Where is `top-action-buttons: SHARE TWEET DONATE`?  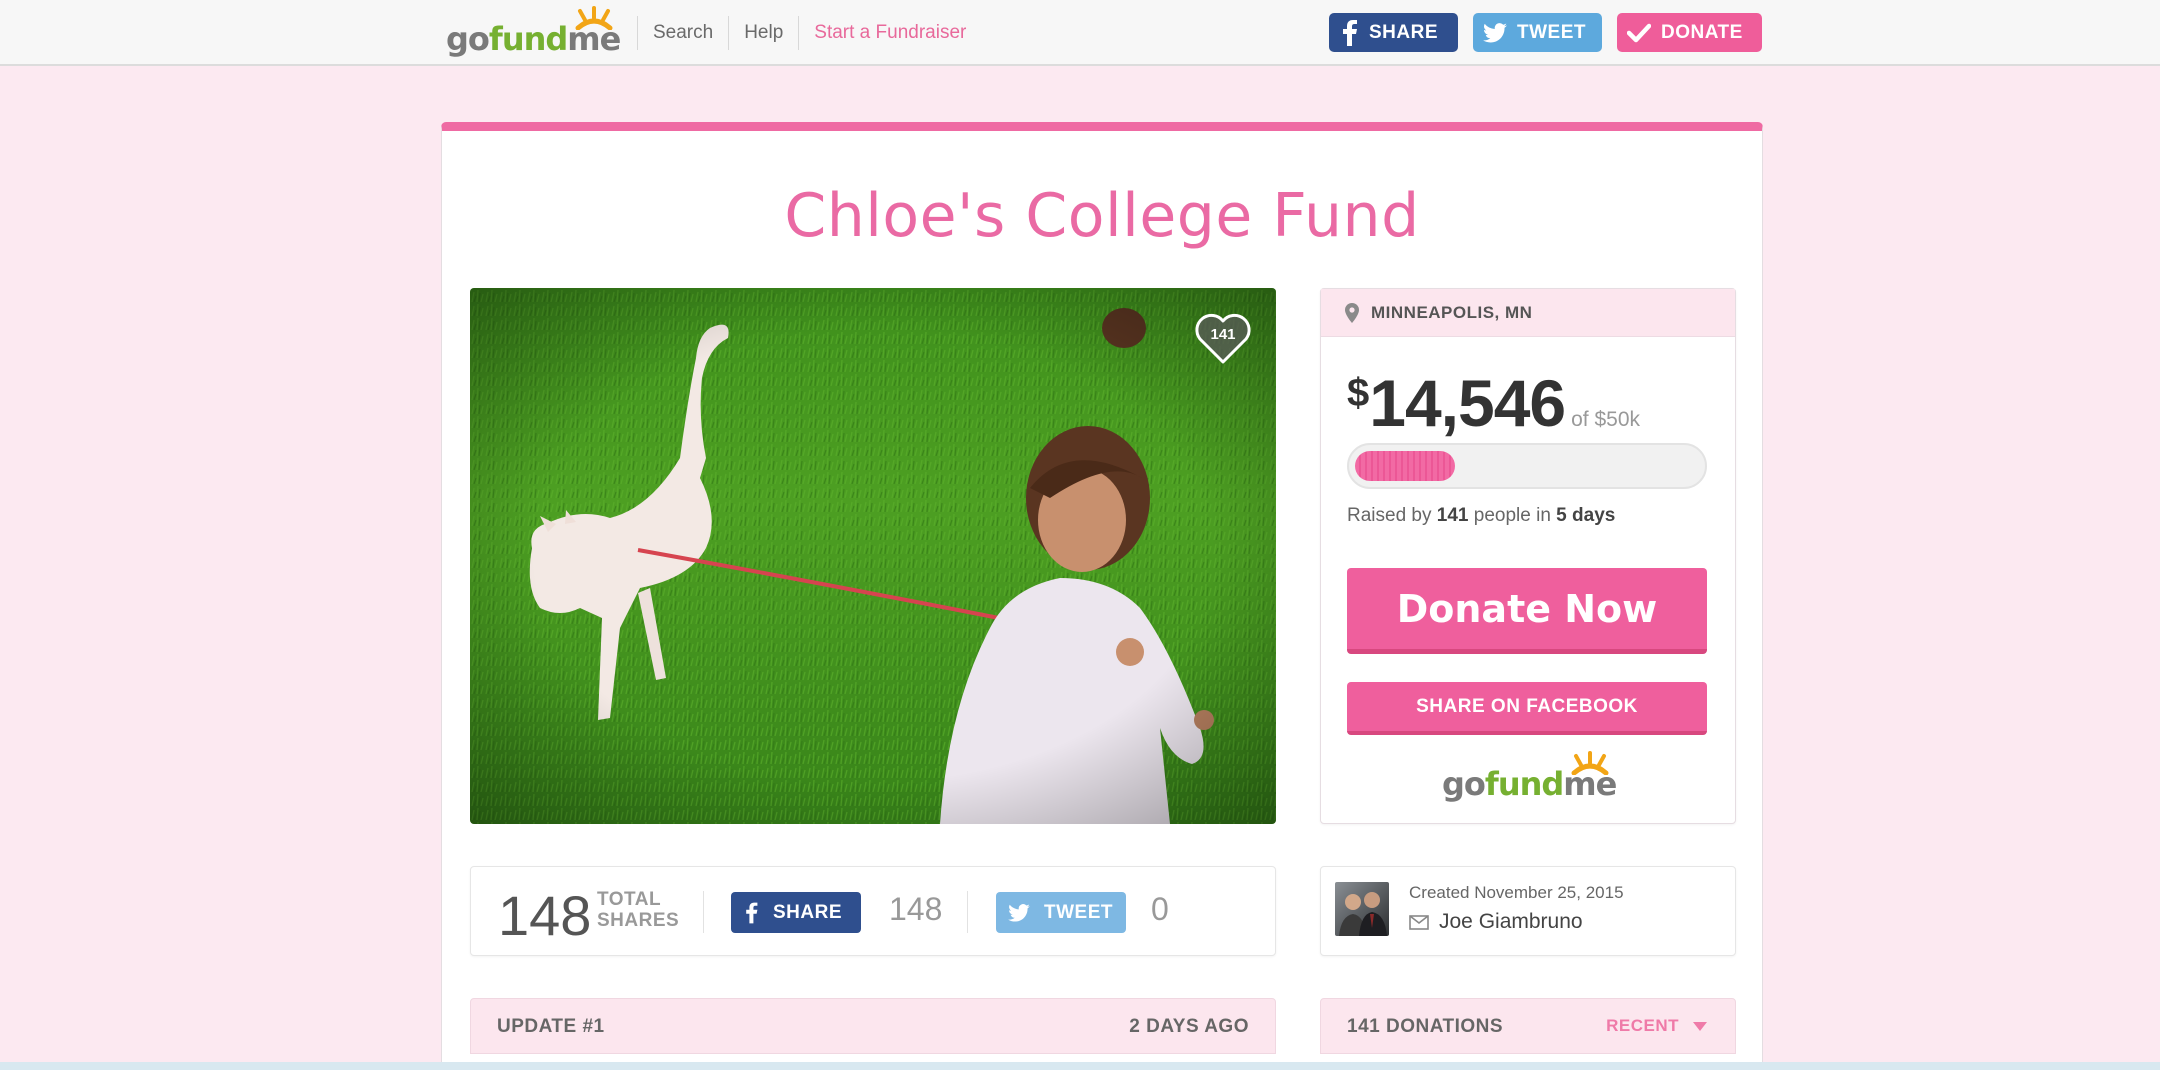 top-action-buttons: SHARE TWEET DONATE is located at coordinates (1545, 32).